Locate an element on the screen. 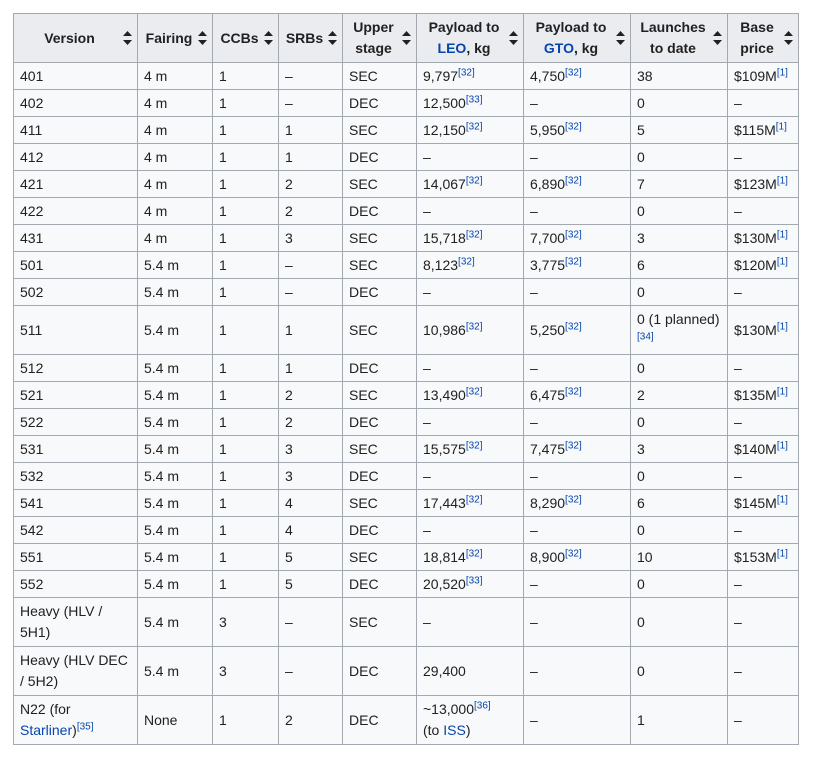  launches-value: 10 is located at coordinates (645, 556).